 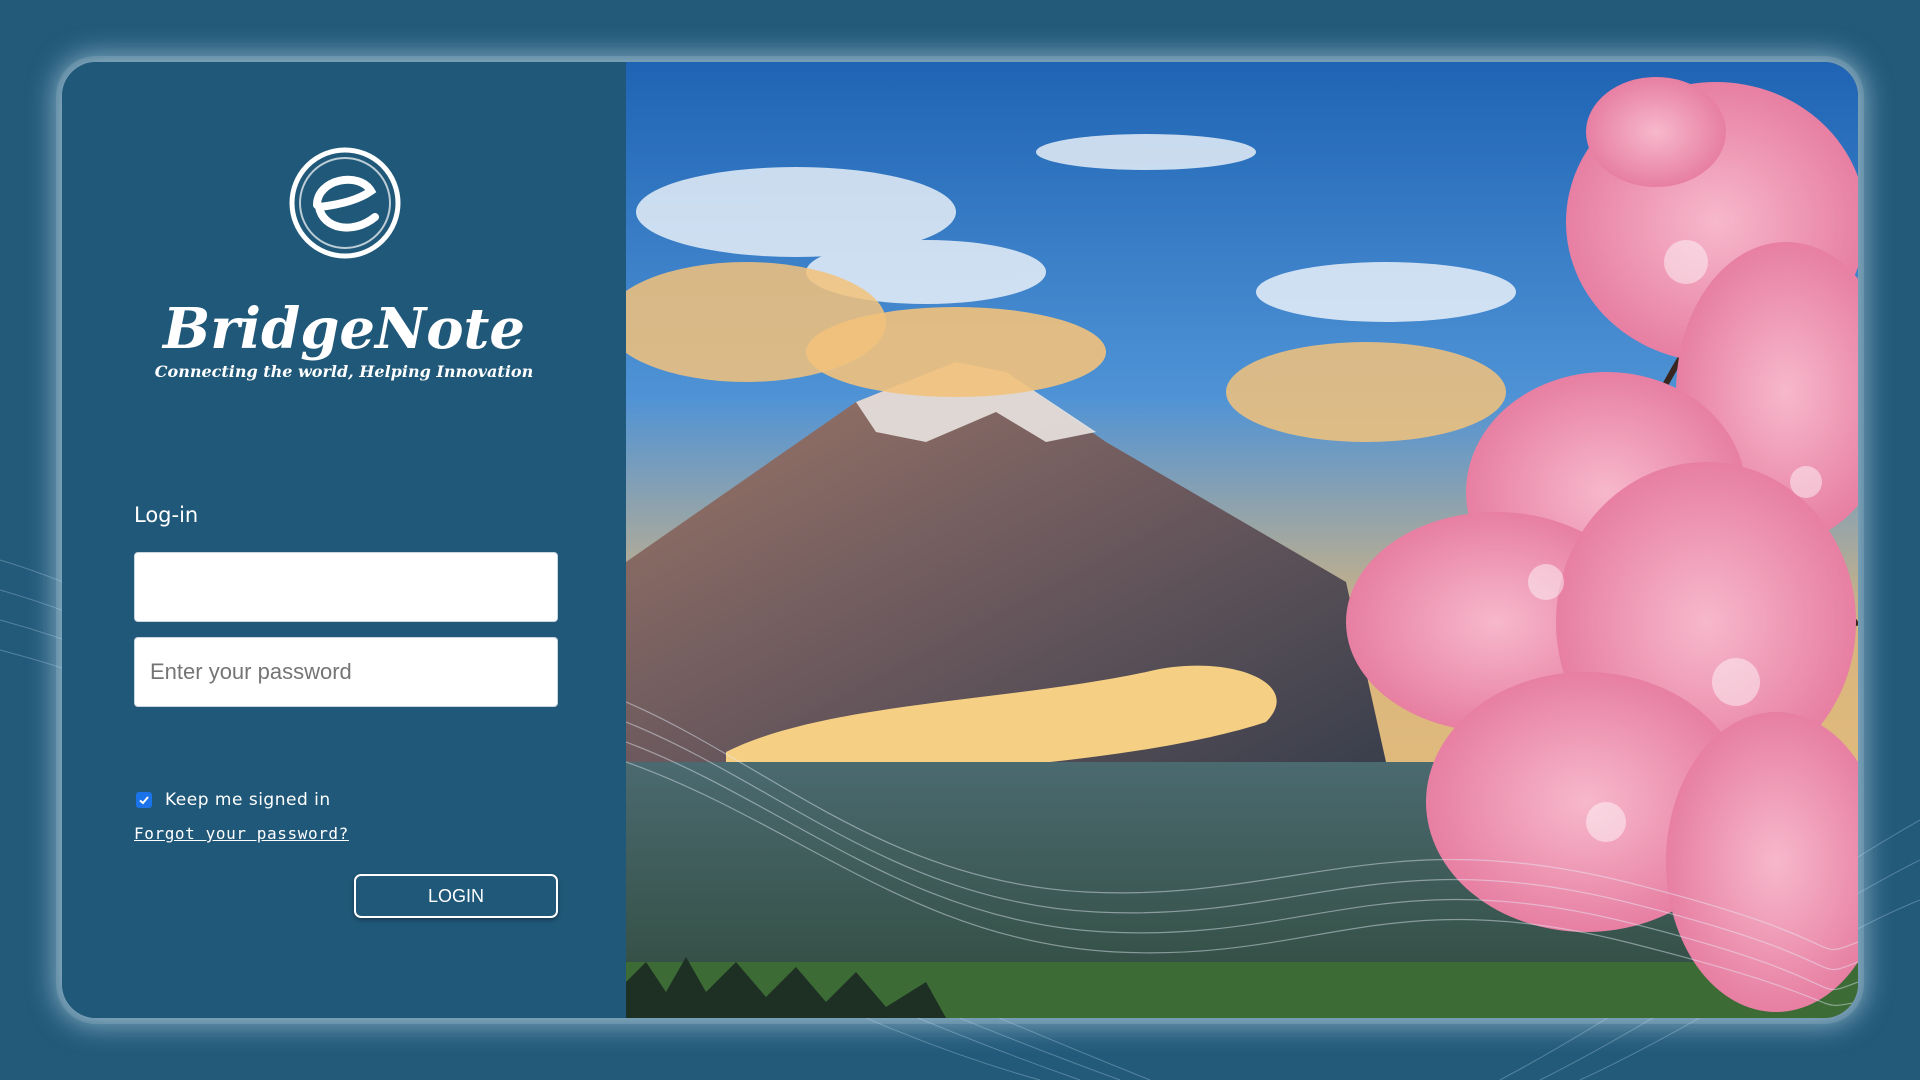 What do you see at coordinates (241, 833) in the screenshot?
I see `forgot-password-link: Forgot your password?` at bounding box center [241, 833].